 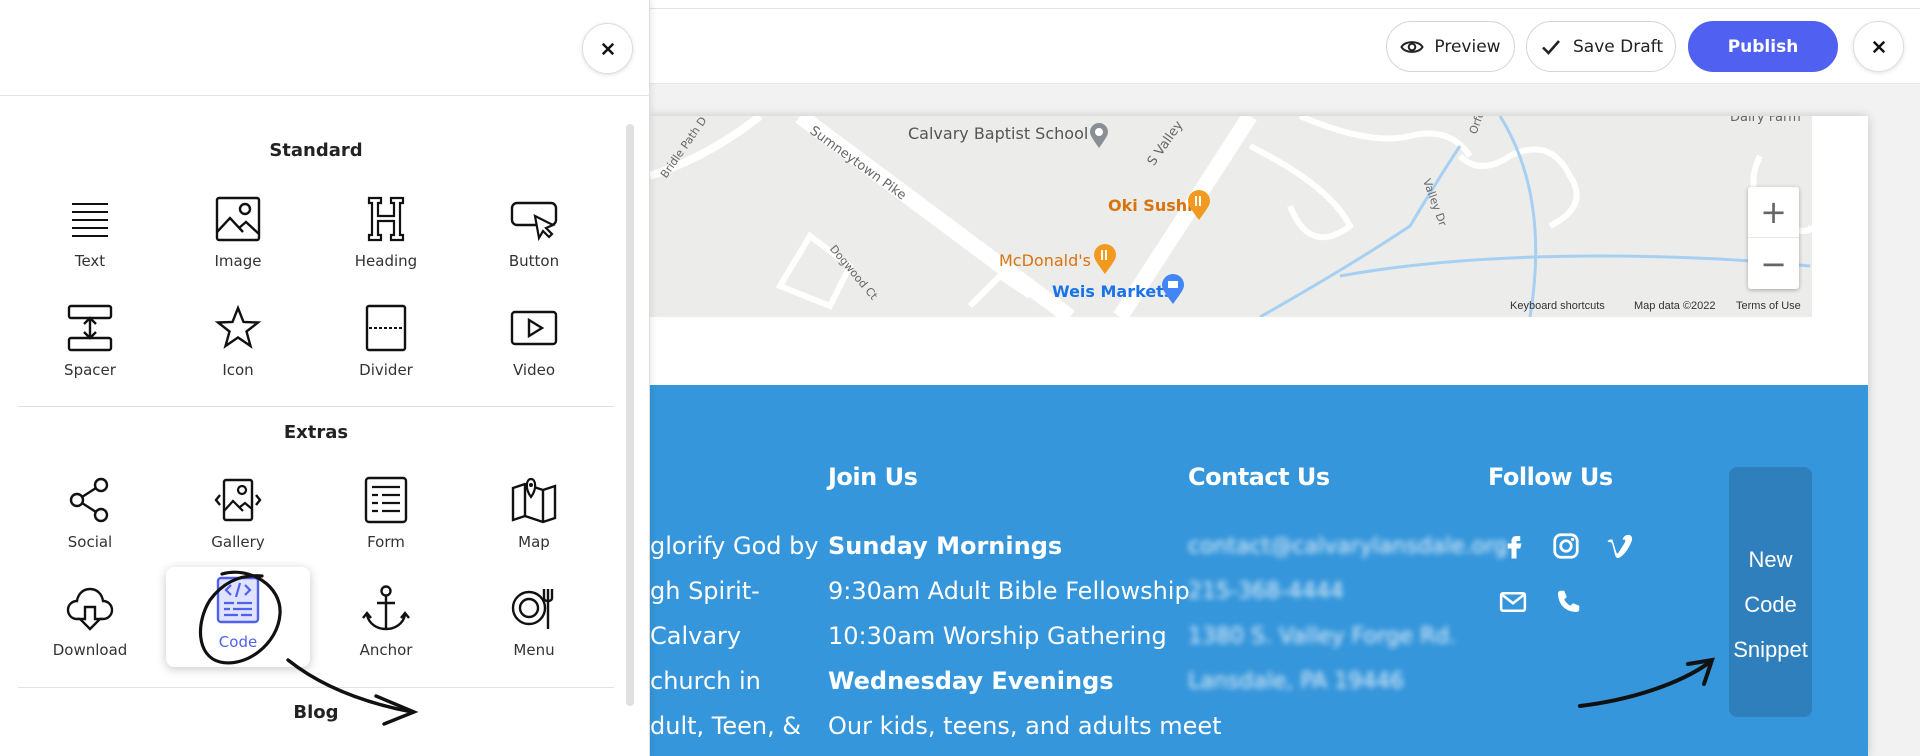 I want to click on map-zoom-out-button: −, so click(x=1773, y=263).